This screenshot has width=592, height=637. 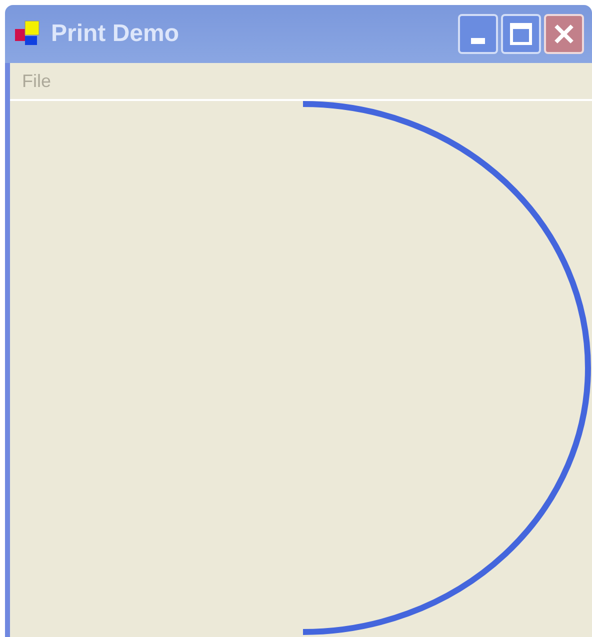 What do you see at coordinates (478, 41) in the screenshot?
I see `minimize-icon` at bounding box center [478, 41].